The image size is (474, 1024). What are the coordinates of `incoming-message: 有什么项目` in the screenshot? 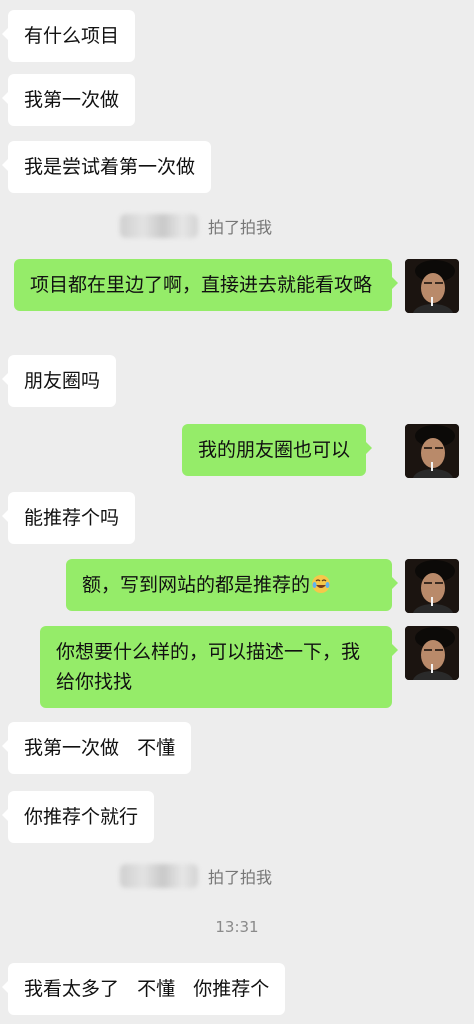 It's located at (68, 36).